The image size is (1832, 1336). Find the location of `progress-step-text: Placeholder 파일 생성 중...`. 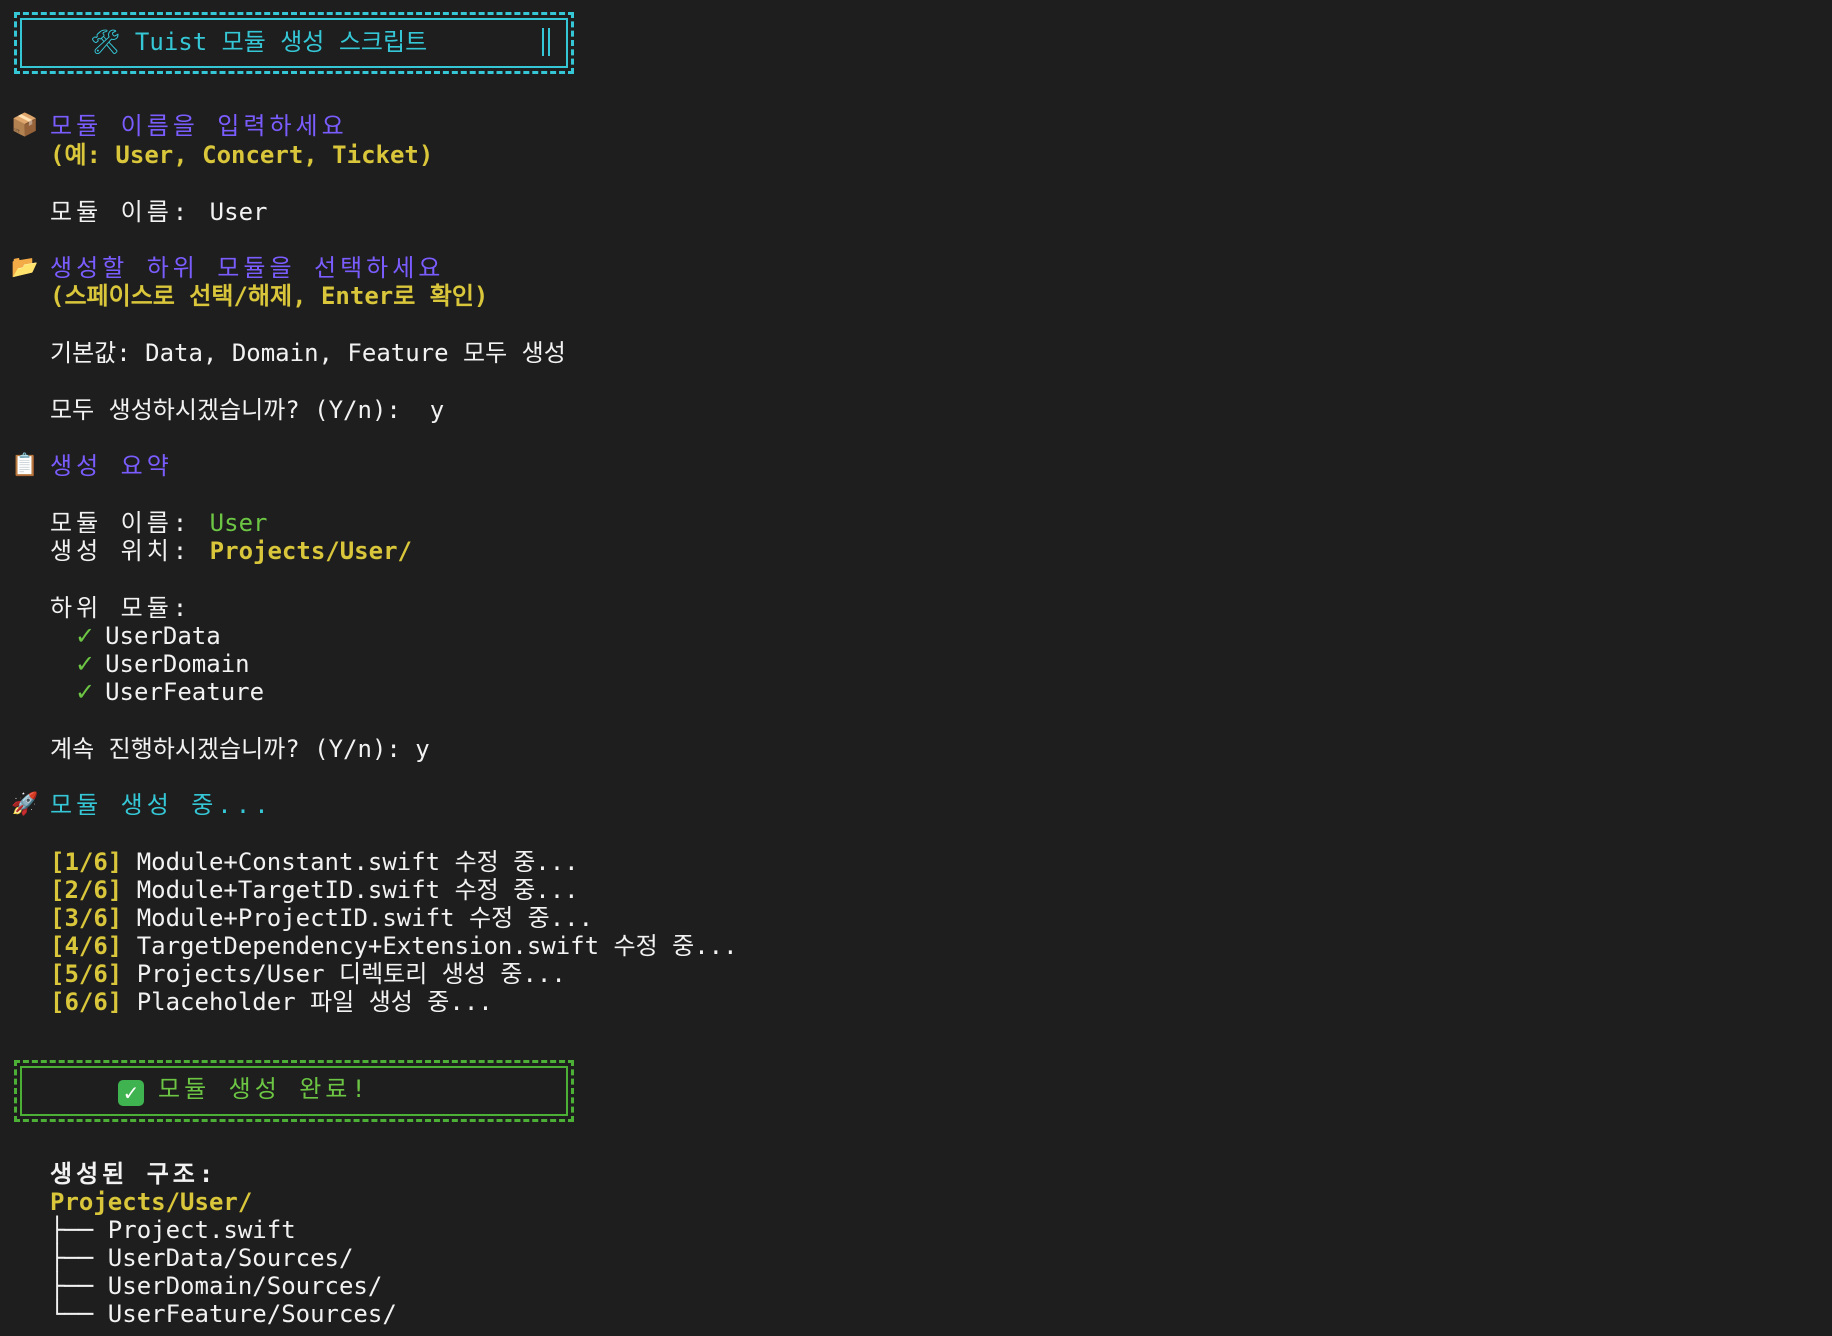

progress-step-text: Placeholder 파일 생성 중... is located at coordinates (307, 1002).